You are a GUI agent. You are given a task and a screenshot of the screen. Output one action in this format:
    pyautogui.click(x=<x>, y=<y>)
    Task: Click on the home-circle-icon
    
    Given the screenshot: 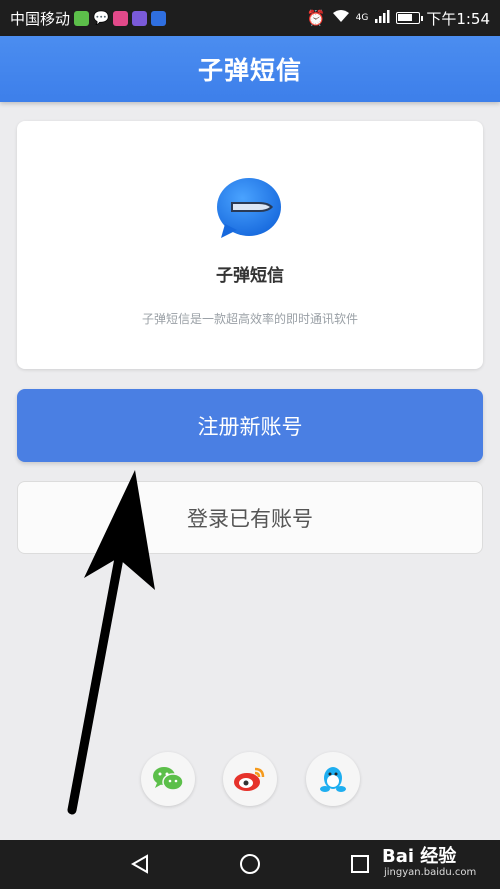 What is the action you would take?
    pyautogui.click(x=250, y=864)
    